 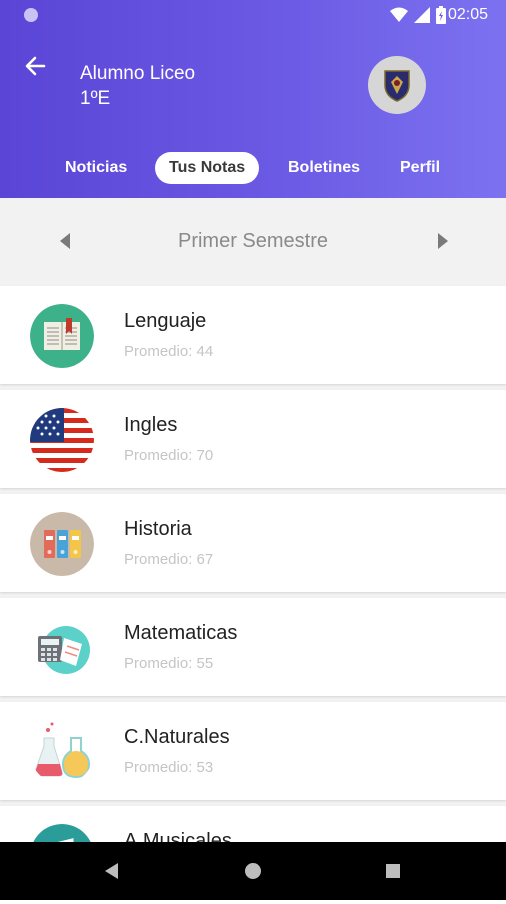 I want to click on school-crest-icon, so click(x=397, y=86).